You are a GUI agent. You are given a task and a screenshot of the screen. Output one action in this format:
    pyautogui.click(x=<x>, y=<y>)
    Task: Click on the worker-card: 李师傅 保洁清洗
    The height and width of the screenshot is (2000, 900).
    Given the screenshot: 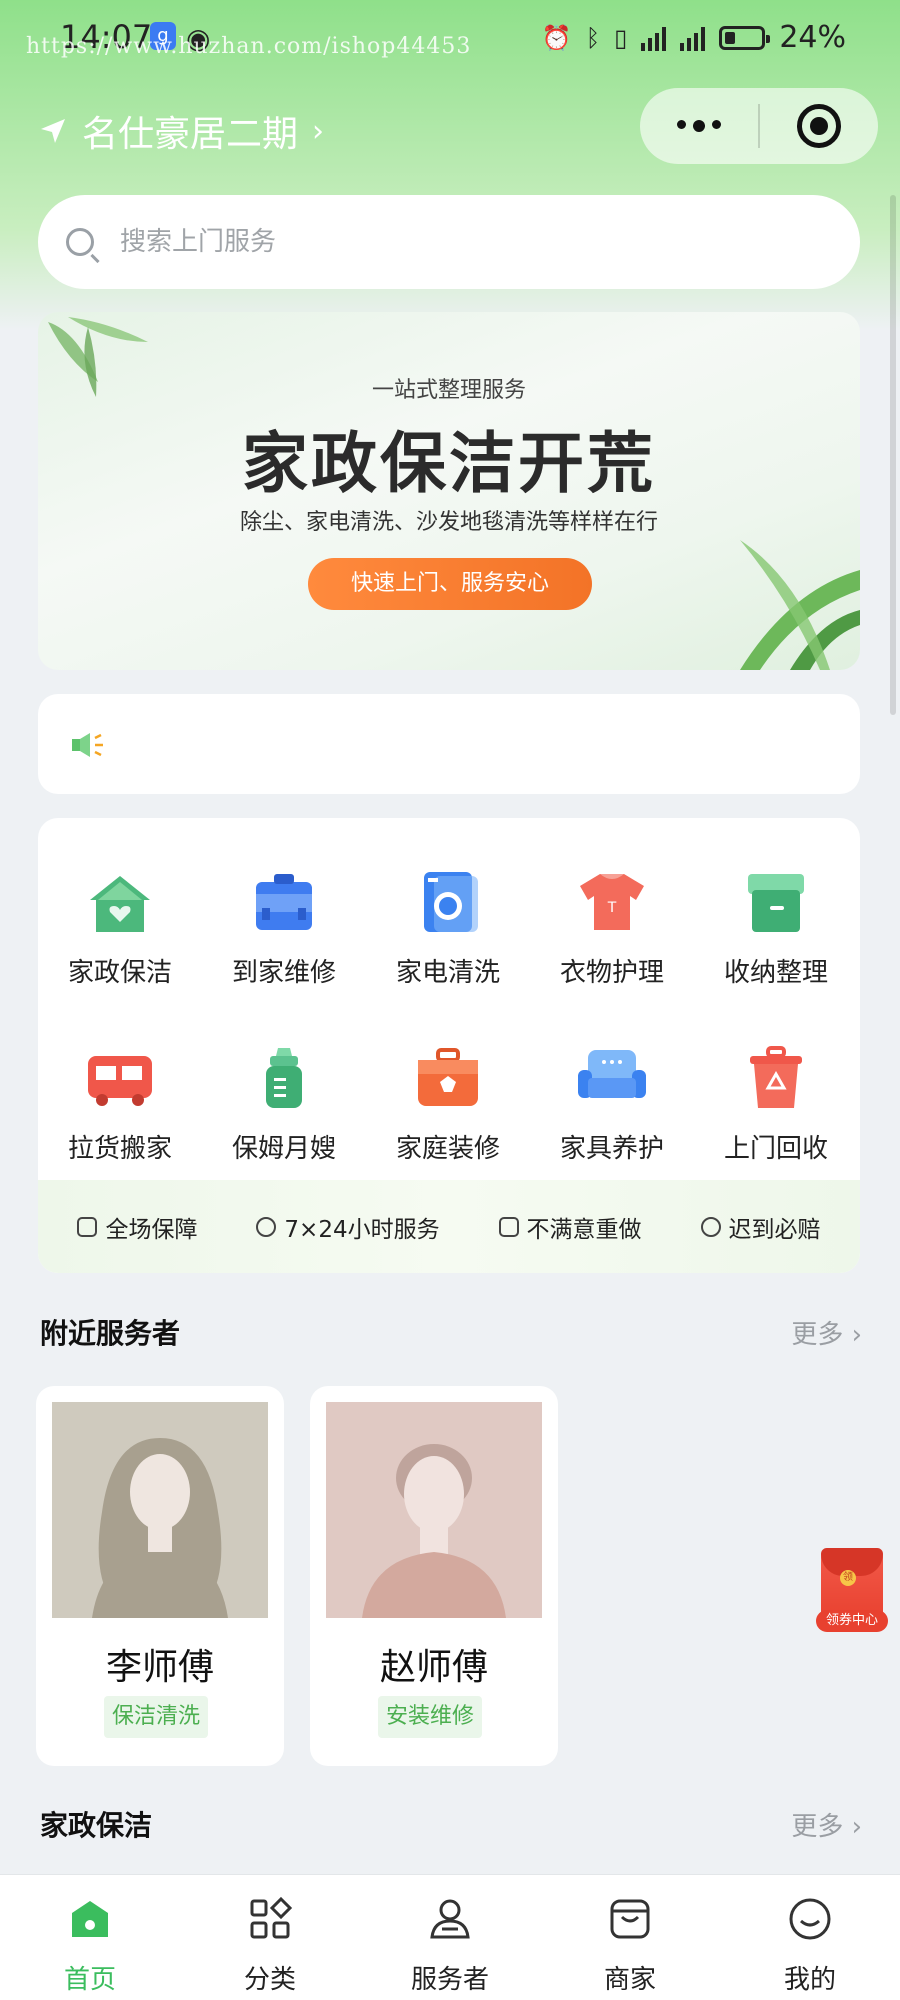 What is the action you would take?
    pyautogui.click(x=160, y=1576)
    